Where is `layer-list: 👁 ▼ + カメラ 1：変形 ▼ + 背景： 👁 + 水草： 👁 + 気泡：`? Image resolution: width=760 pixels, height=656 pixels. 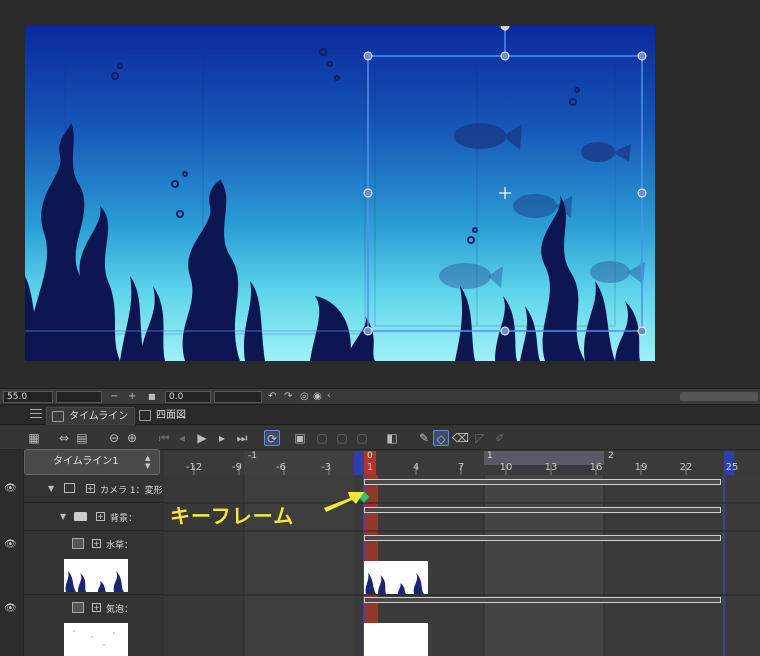
layer-list: 👁 ▼ + カメラ 1：変形 ▼ + 背景： 👁 + 水草： 👁 + 気泡： is located at coordinates (84, 565).